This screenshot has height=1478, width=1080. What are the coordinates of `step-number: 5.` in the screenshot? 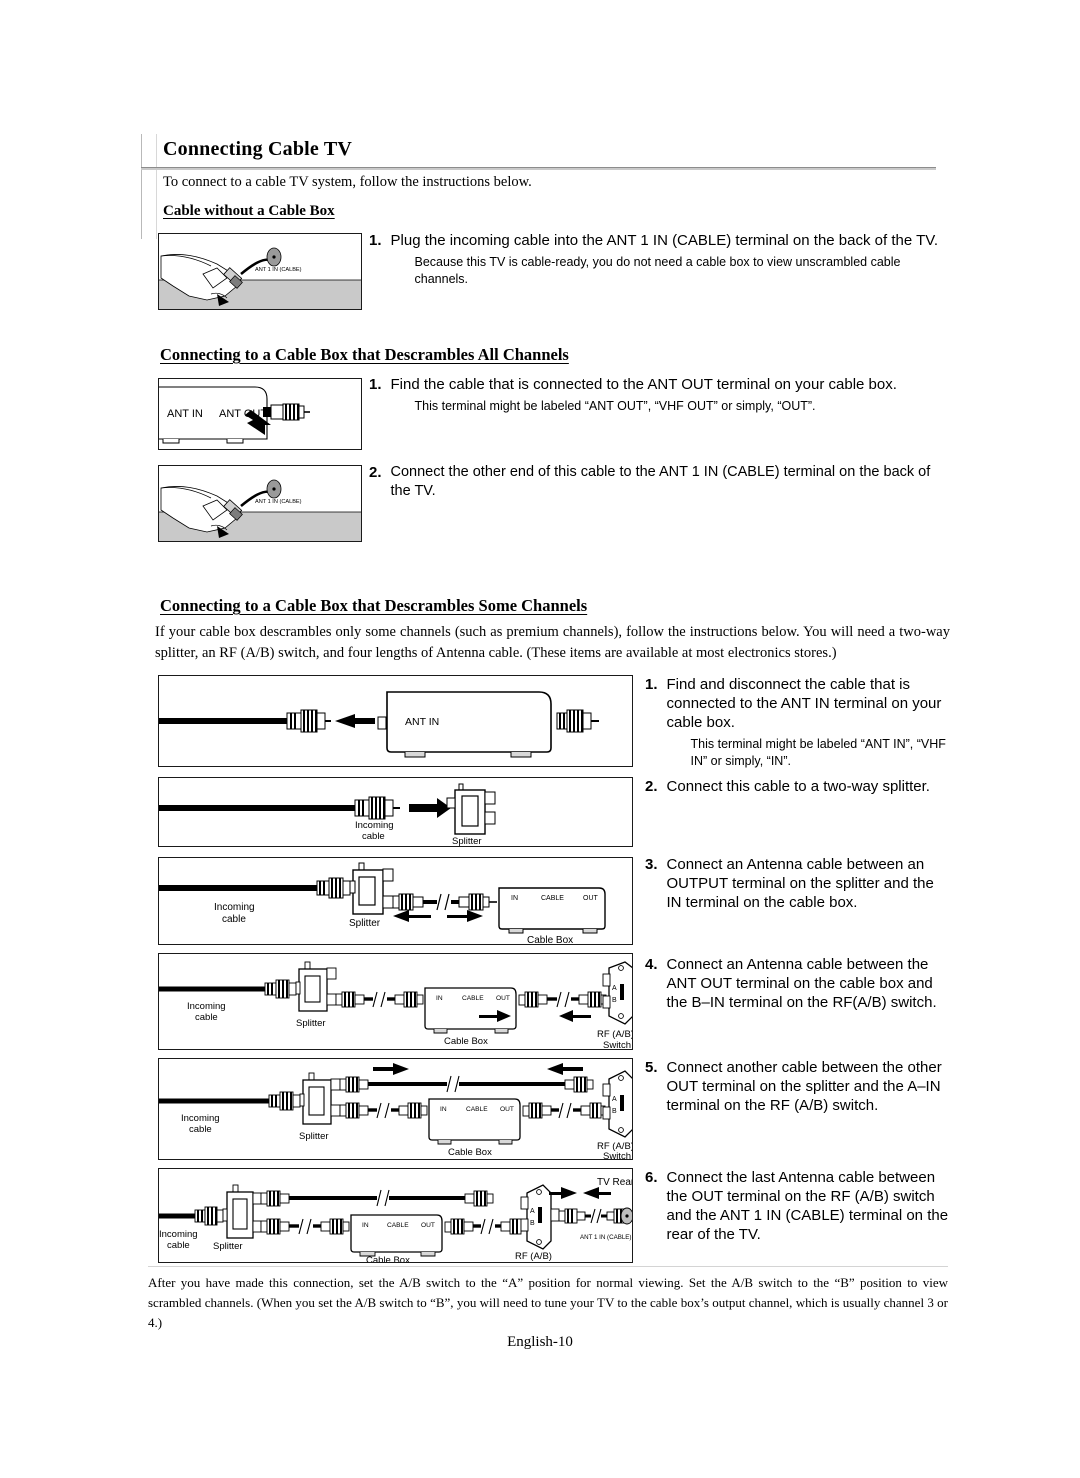 It's located at (651, 1067).